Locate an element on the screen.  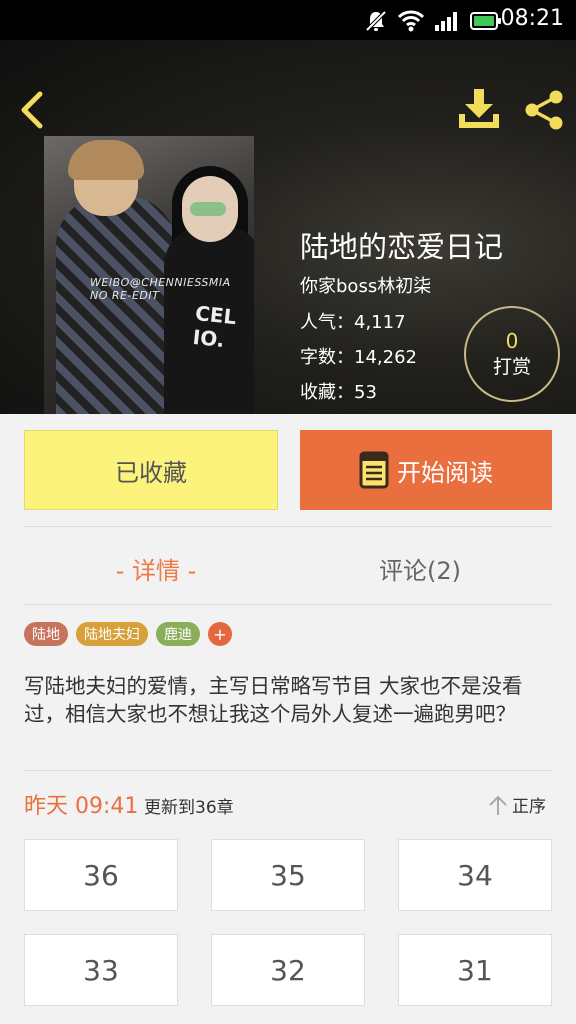
tag-list: 陆地 陆地夫妇 鹿迪 + is located at coordinates (128, 634).